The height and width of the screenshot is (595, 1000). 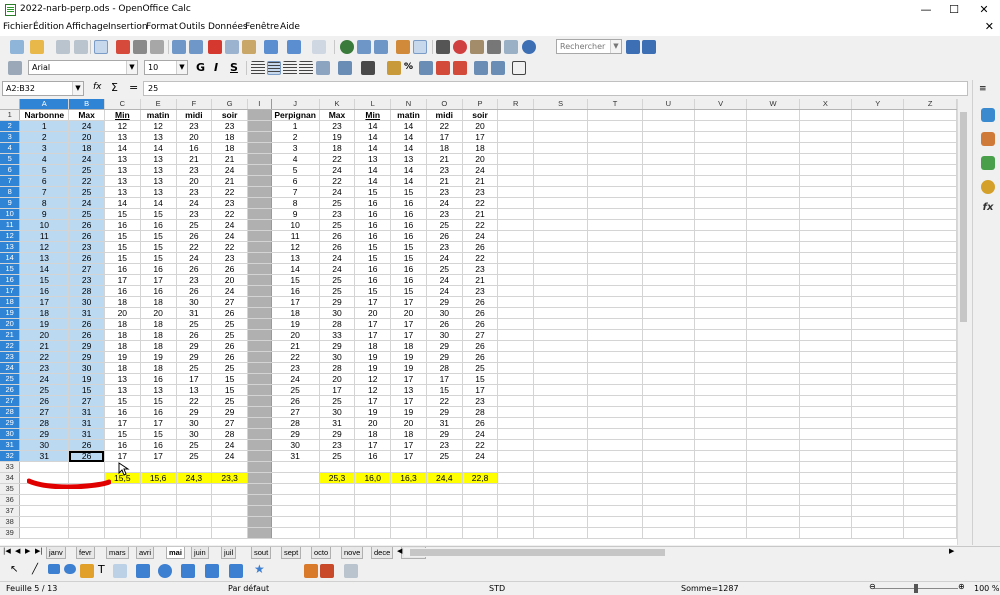 I want to click on chevron-down-icon: ▼, so click(x=181, y=67).